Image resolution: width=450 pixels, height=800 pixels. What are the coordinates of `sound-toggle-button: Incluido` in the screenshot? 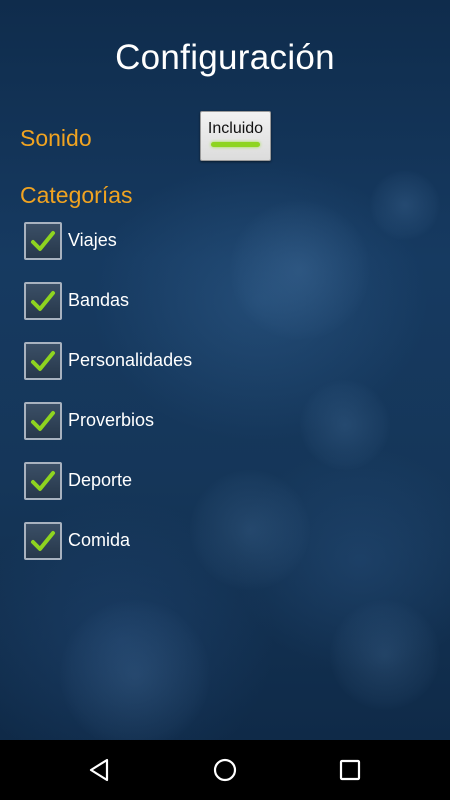 It's located at (235, 136).